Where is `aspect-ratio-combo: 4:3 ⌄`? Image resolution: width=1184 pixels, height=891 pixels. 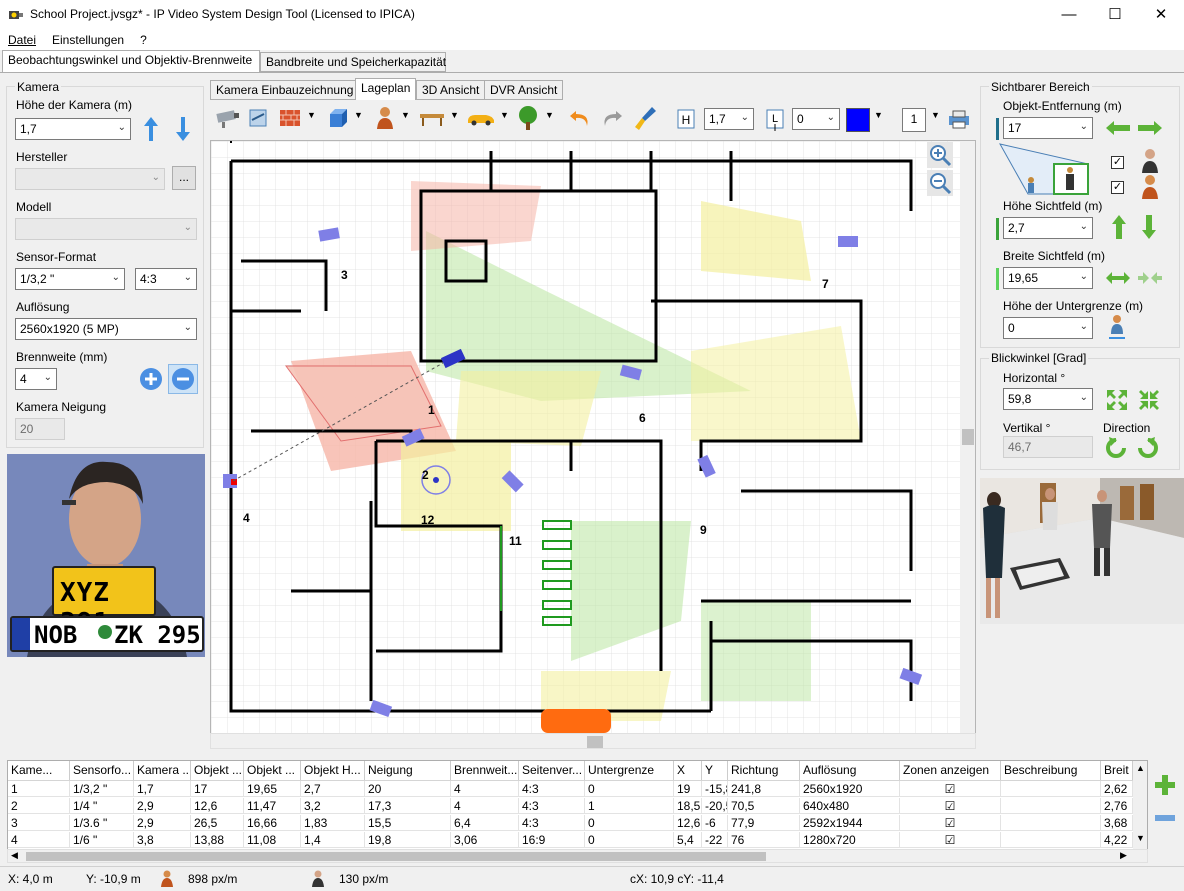 aspect-ratio-combo: 4:3 ⌄ is located at coordinates (166, 279).